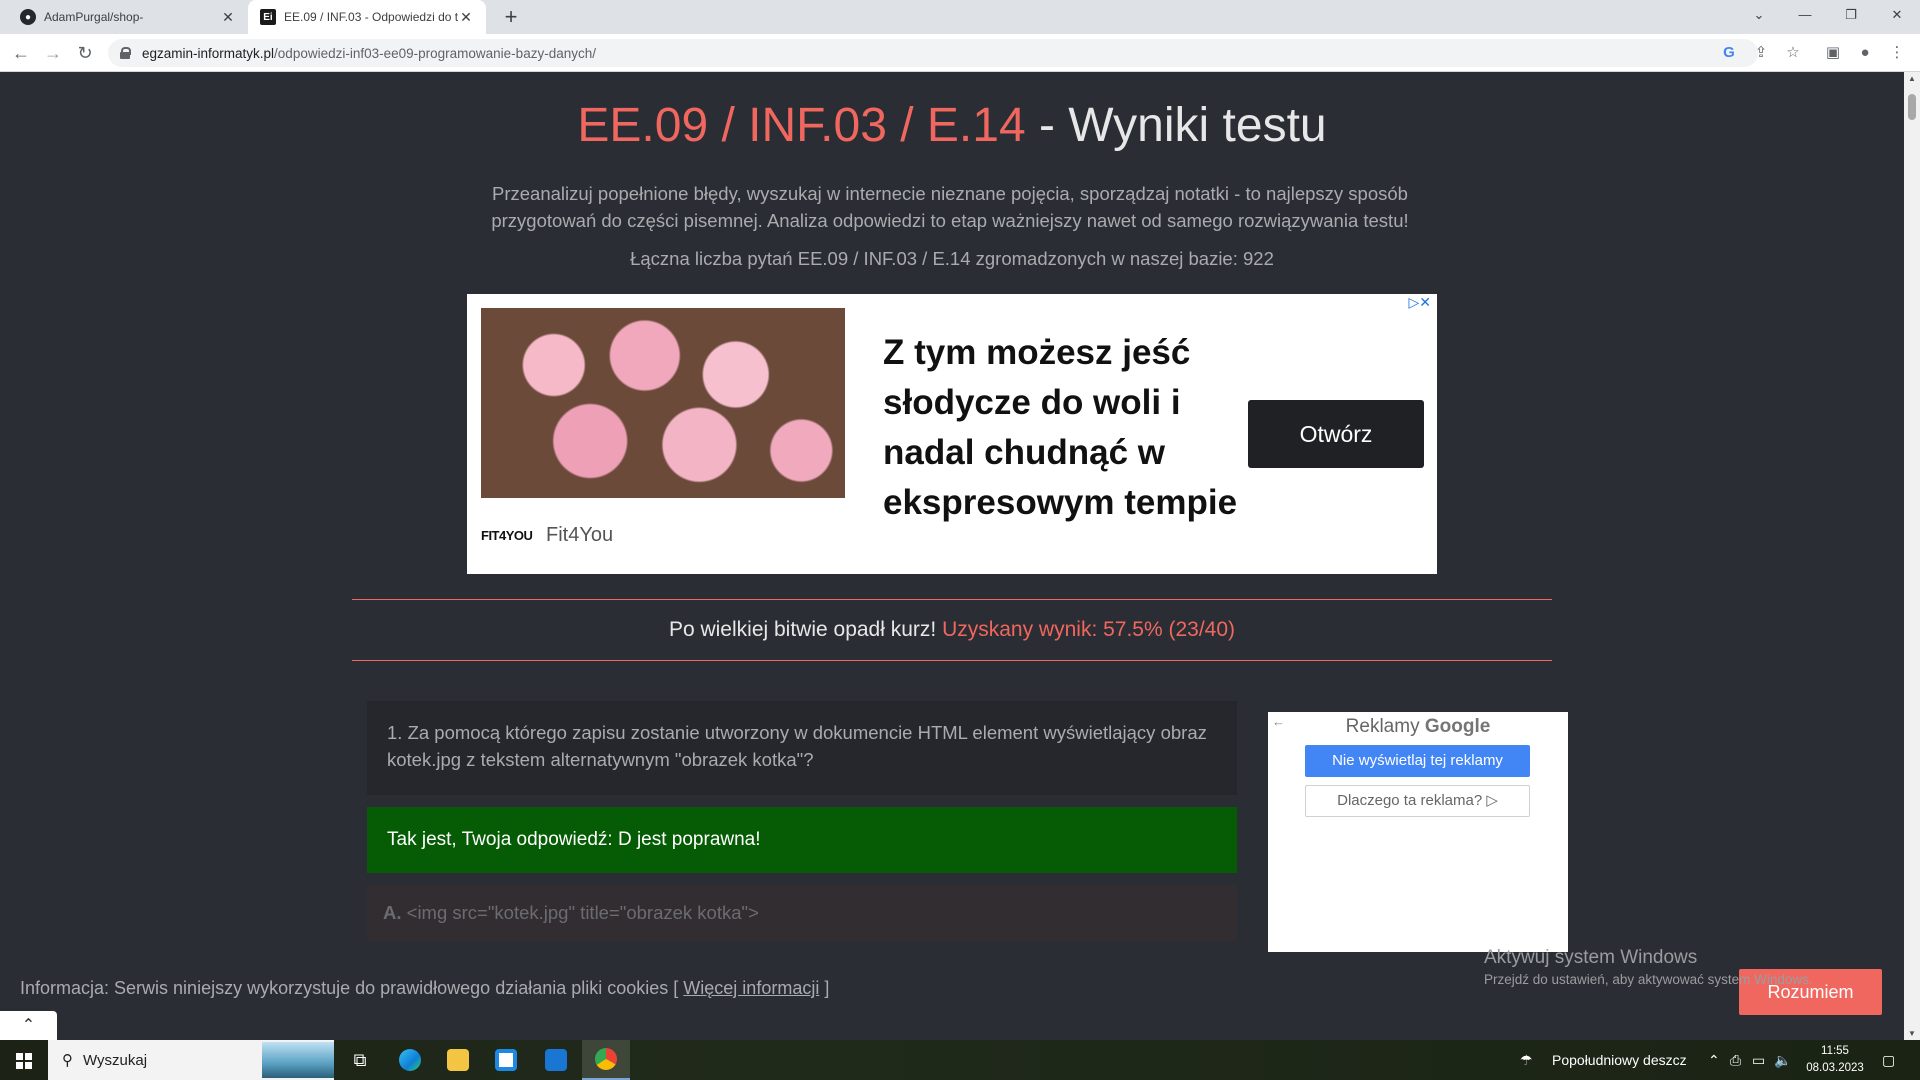 The image size is (1920, 1080). Describe the element at coordinates (28, 17) in the screenshot. I see `github-icon: ●` at that location.